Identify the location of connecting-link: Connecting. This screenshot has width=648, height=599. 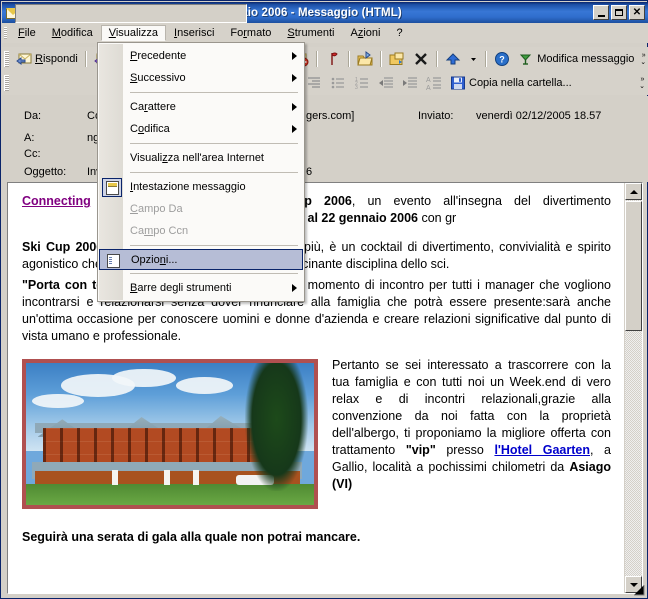
(56, 201).